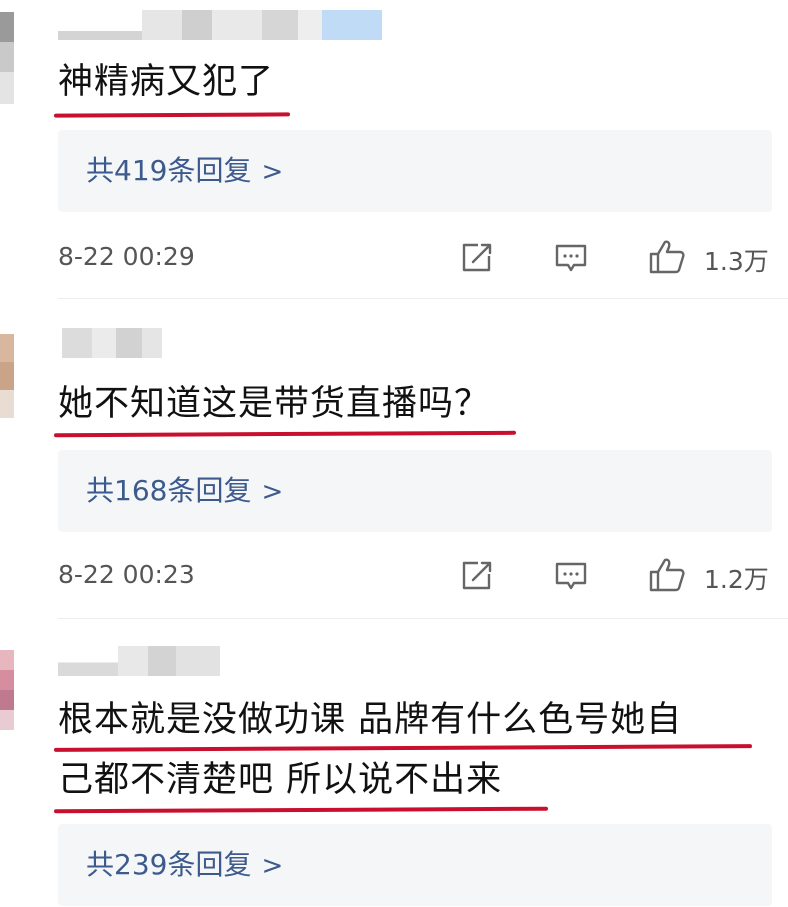  Describe the element at coordinates (415, 491) in the screenshot. I see `reply-summary-box: 共168条回复 >` at that location.